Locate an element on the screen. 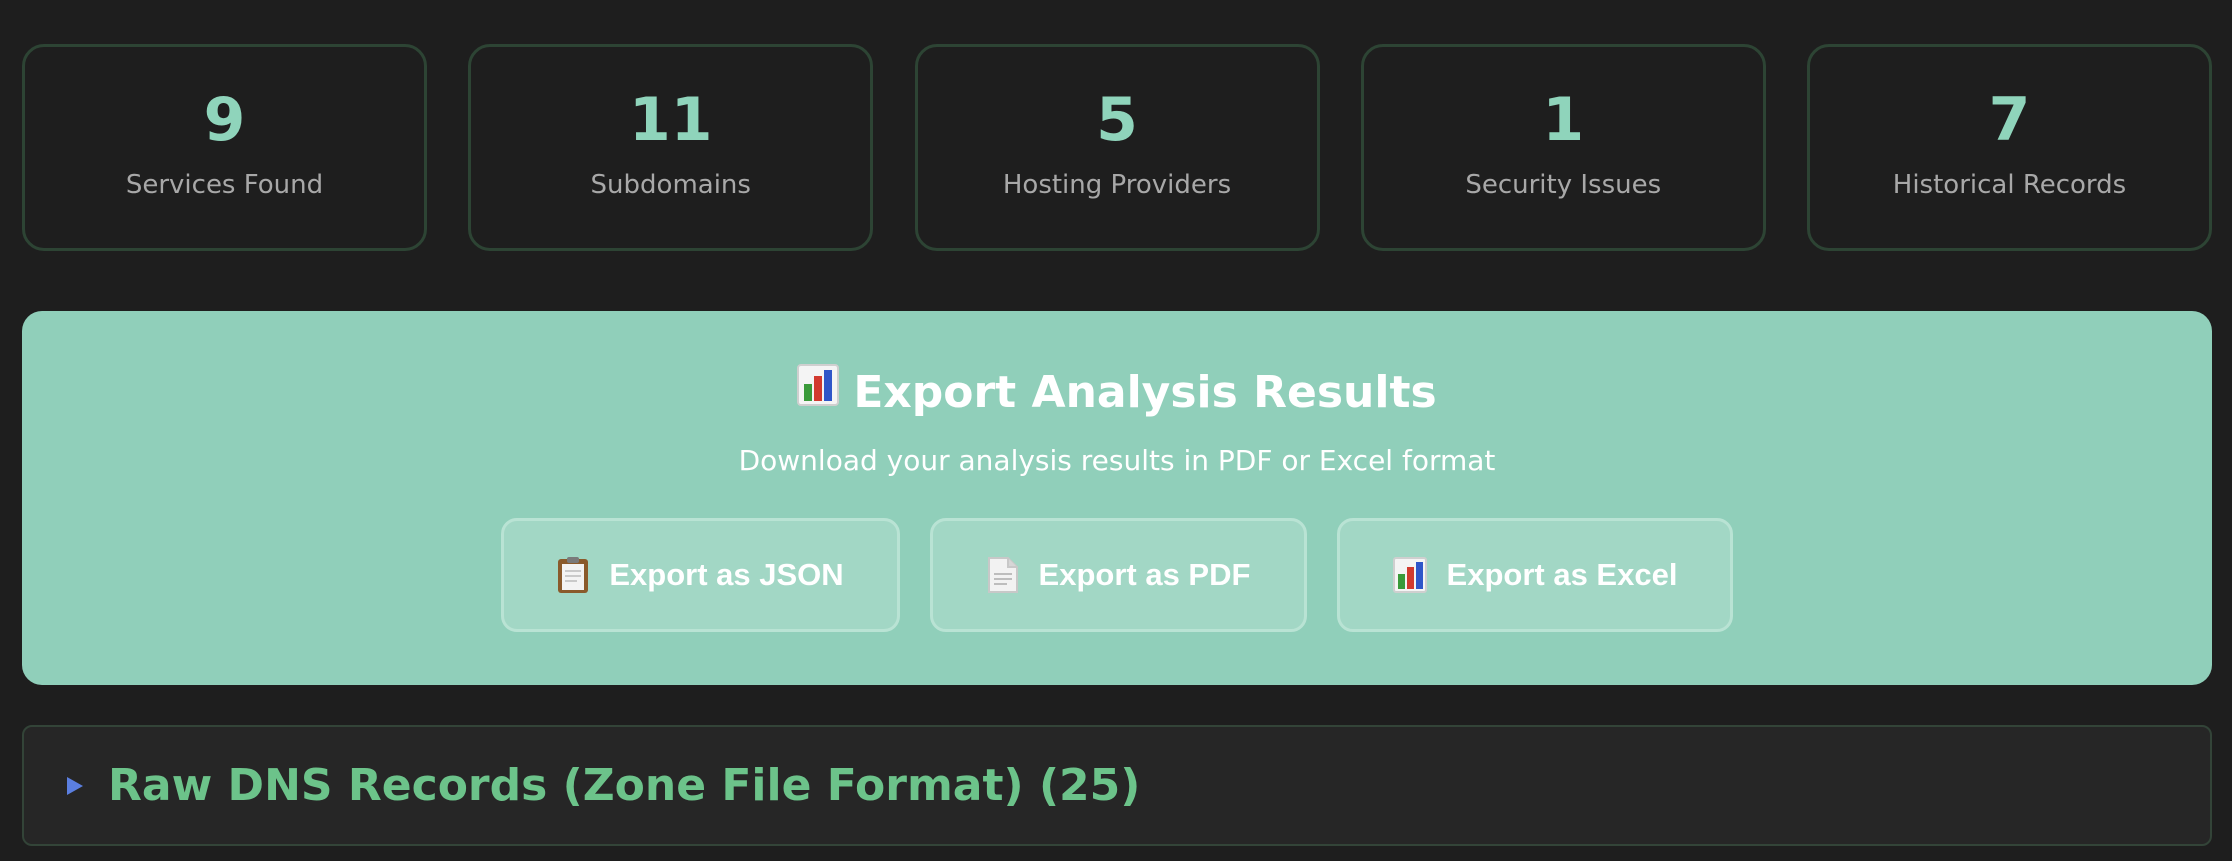 Image resolution: width=2232 pixels, height=861 pixels. export-json-button: Export as JSON is located at coordinates (700, 575).